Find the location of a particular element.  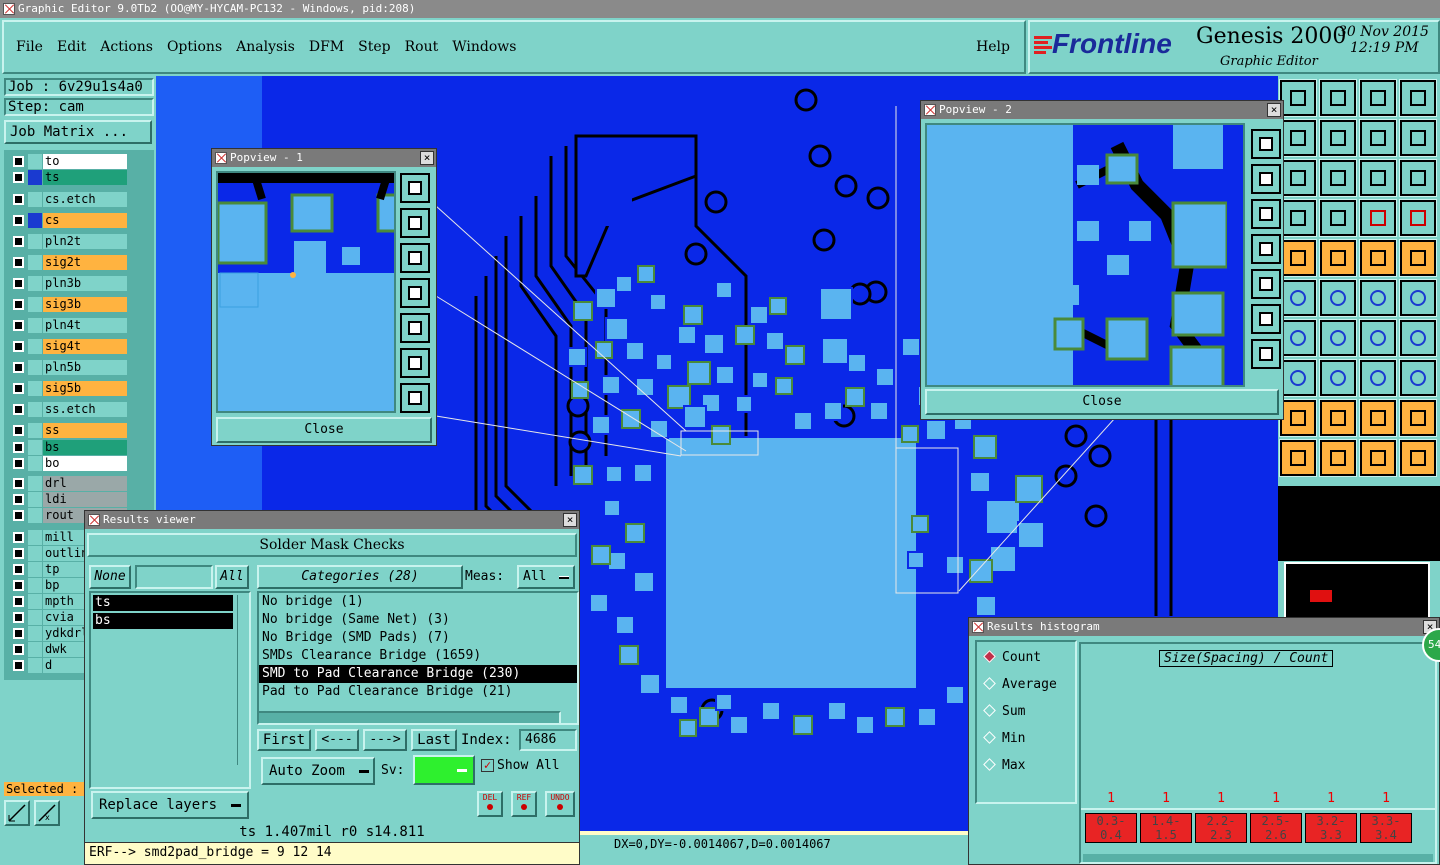

layer-row-ldi: ldi is located at coordinates (69, 499).